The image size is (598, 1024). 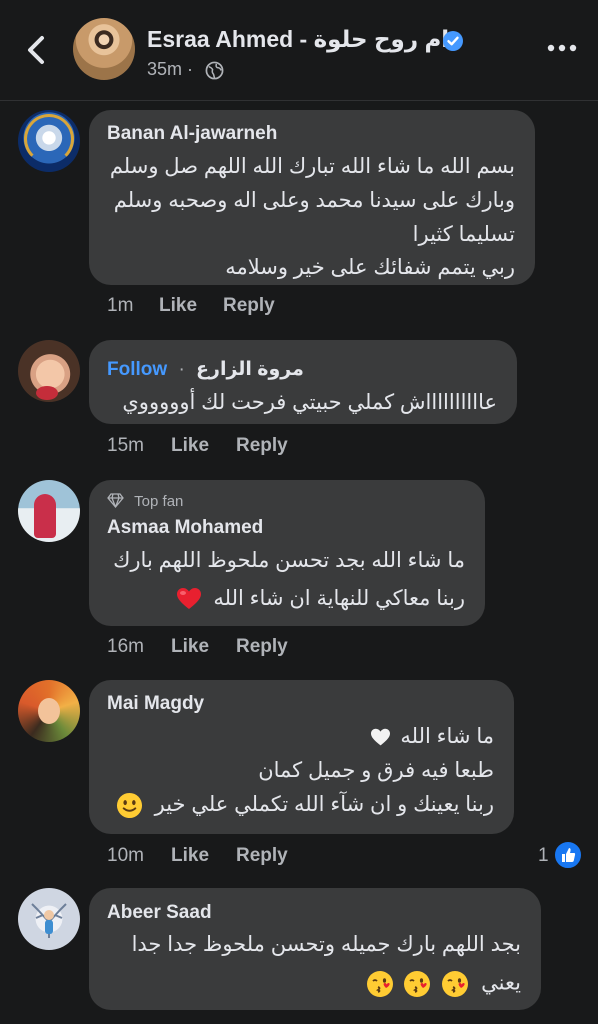 I want to click on comment-text-line: تسليما كثيرا, so click(x=463, y=234).